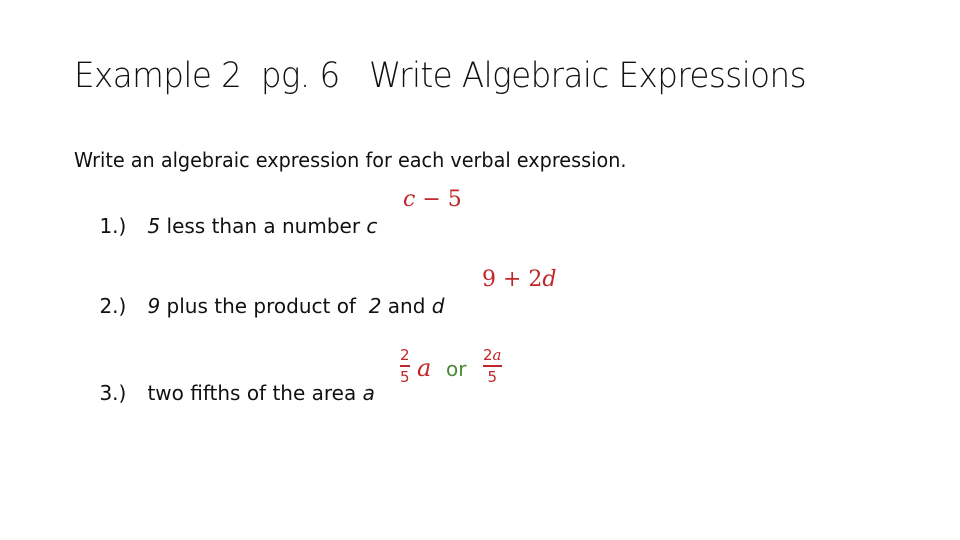 This screenshot has width=960, height=540. Describe the element at coordinates (372, 226) in the screenshot. I see `item-text-variable: c` at that location.